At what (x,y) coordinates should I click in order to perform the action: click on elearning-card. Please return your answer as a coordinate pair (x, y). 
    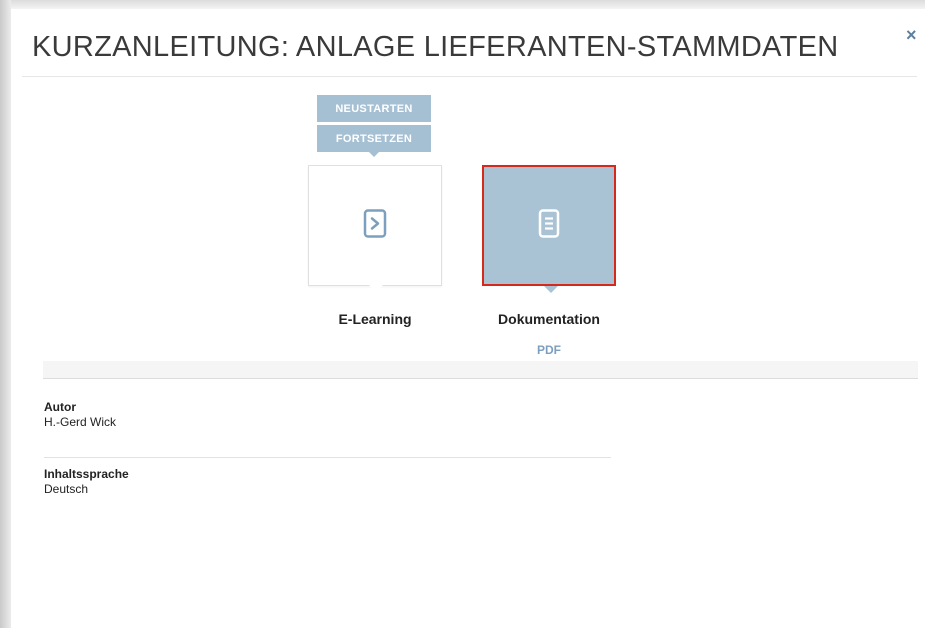
    Looking at the image, I should click on (375, 229).